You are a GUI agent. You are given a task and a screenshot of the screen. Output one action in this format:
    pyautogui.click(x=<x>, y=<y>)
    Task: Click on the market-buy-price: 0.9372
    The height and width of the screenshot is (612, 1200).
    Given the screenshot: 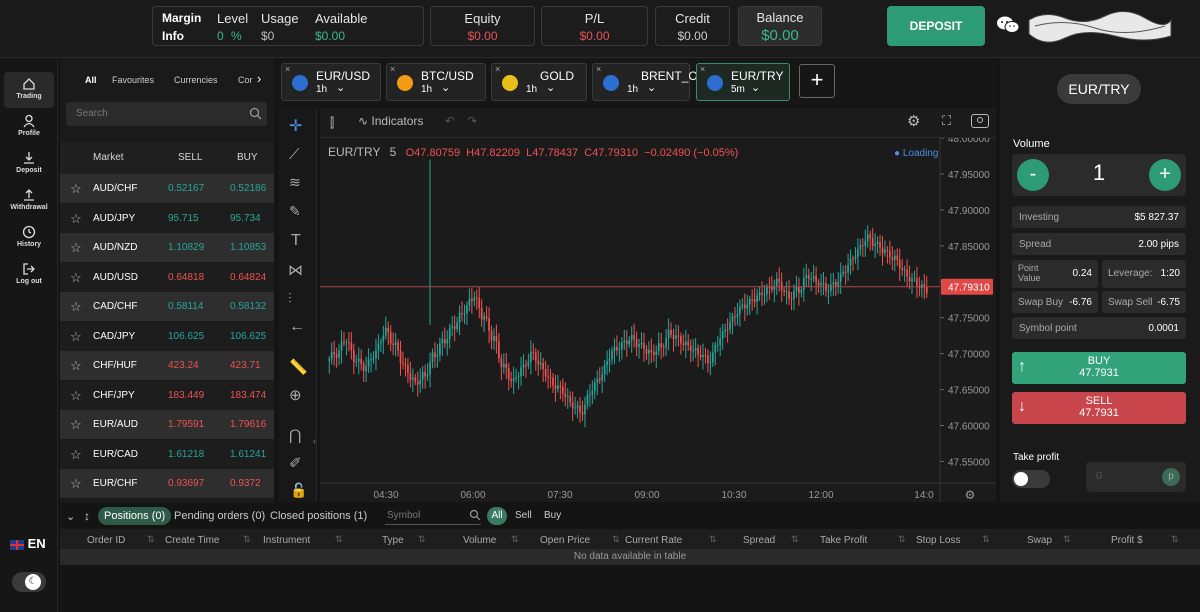 What is the action you would take?
    pyautogui.click(x=245, y=483)
    